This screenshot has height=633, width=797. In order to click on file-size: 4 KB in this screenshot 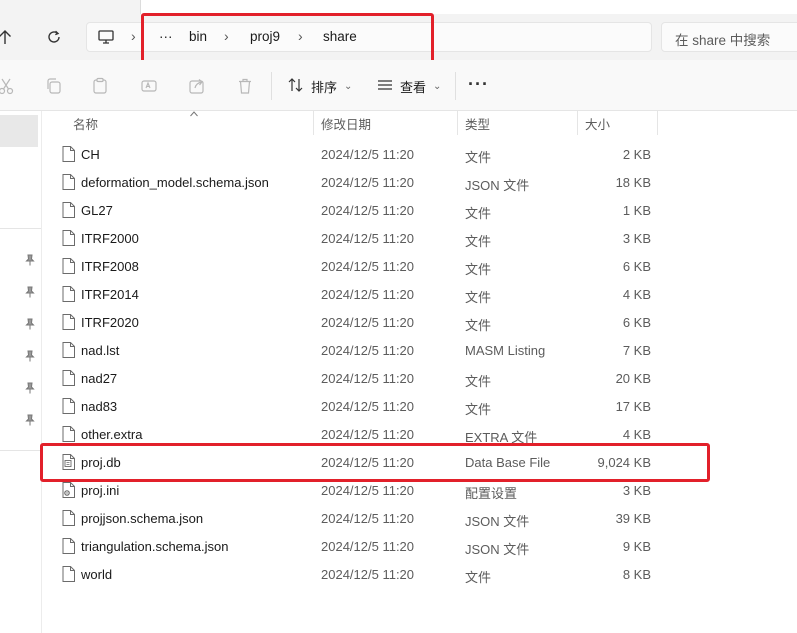, I will do `click(636, 434)`.